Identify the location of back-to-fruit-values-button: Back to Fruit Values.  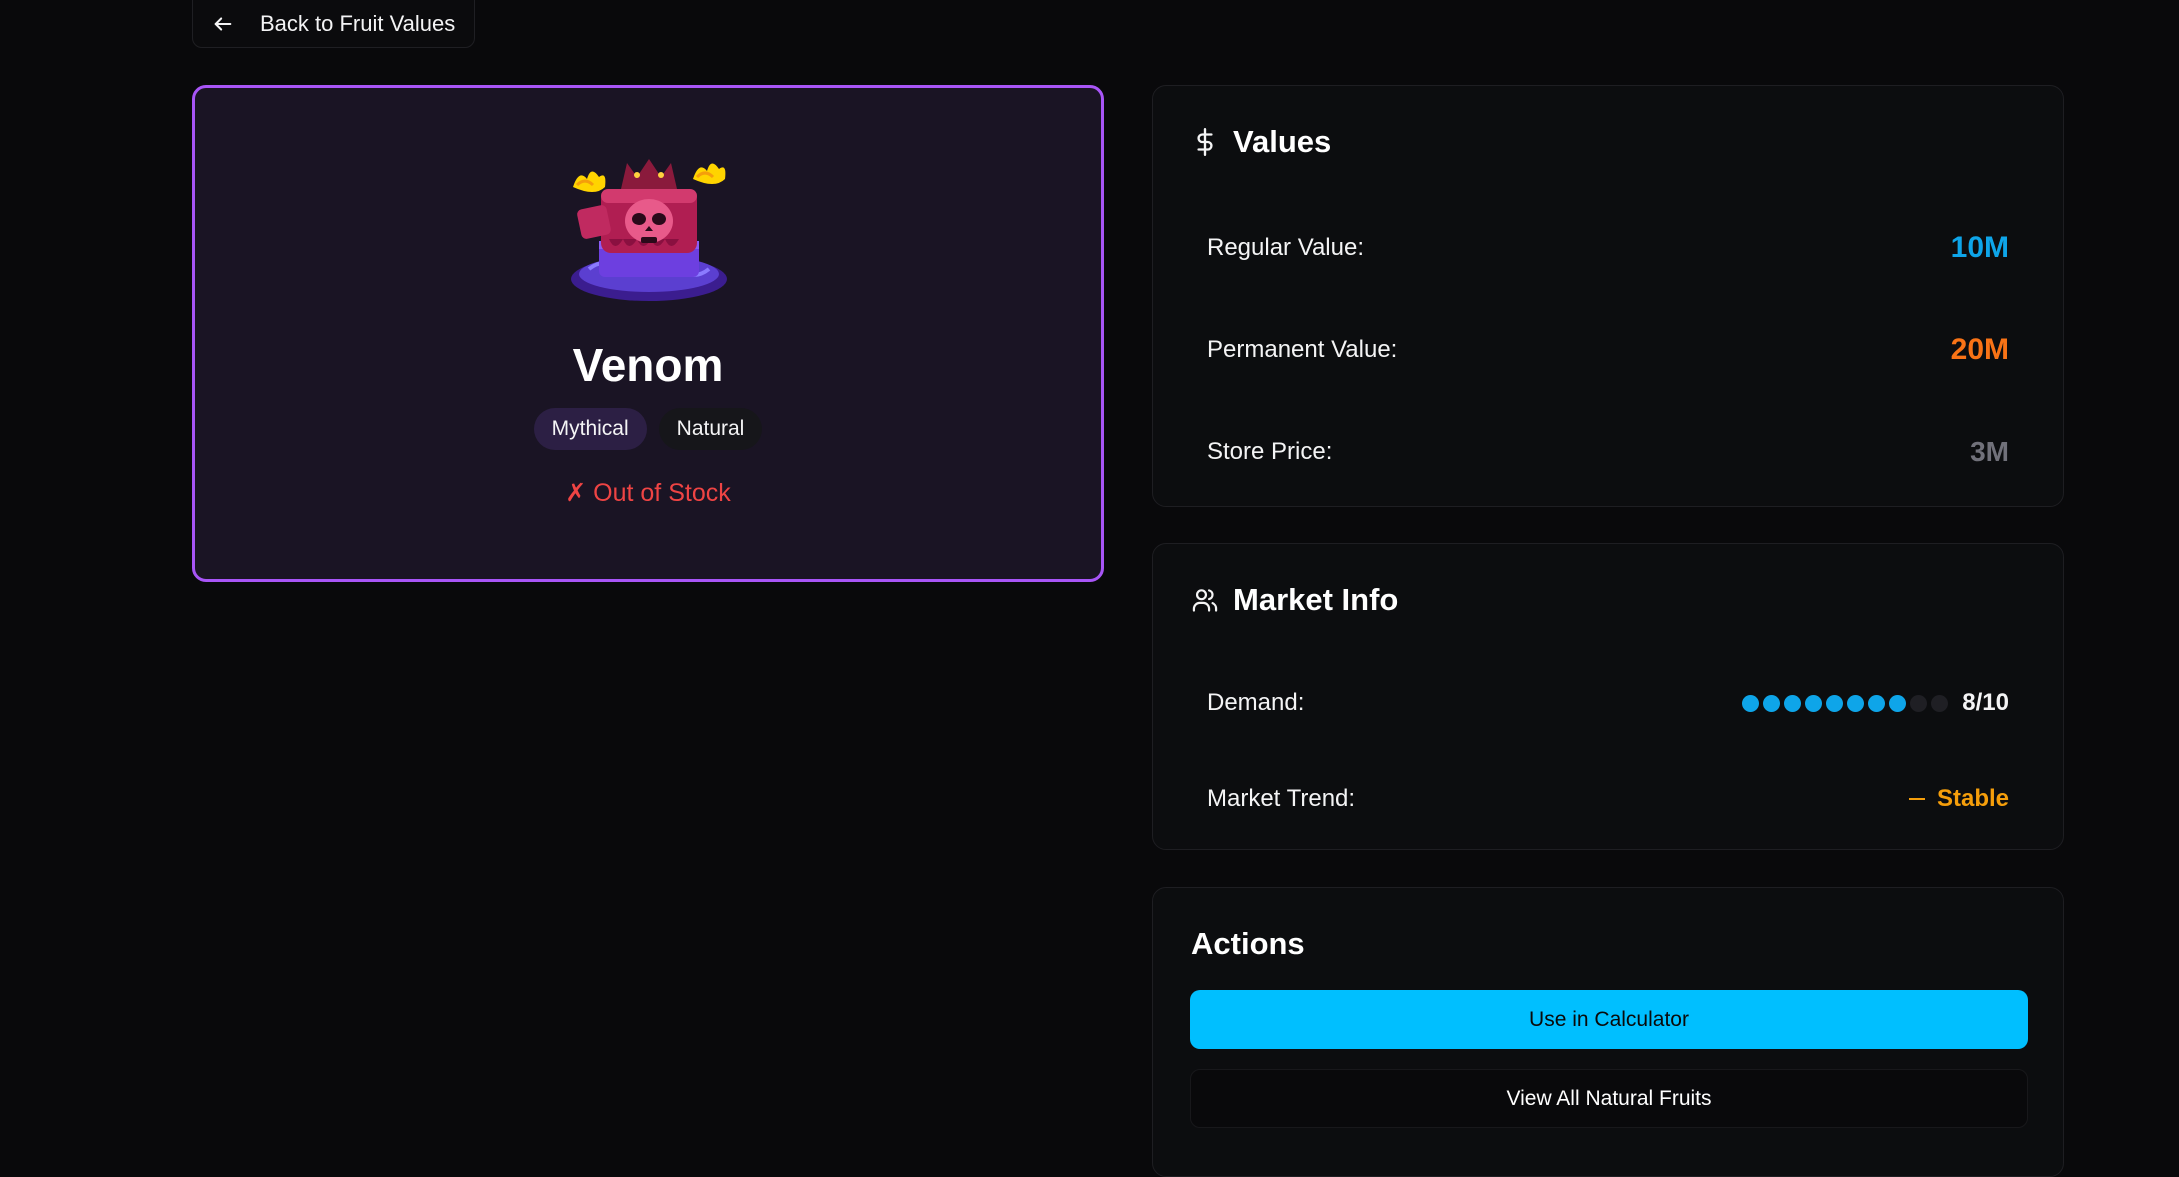
(333, 24).